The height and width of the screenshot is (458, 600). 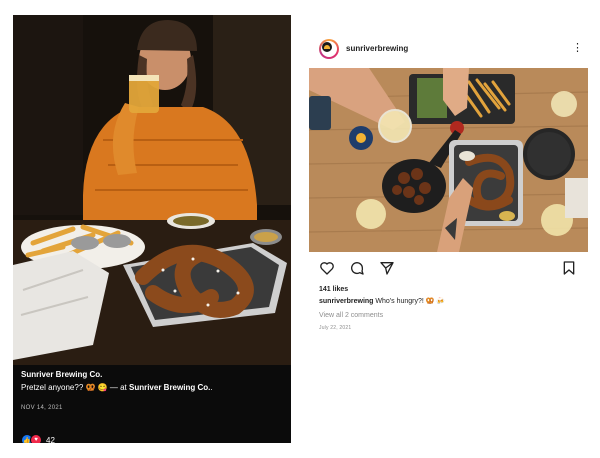 What do you see at coordinates (377, 48) in the screenshot?
I see `username: sunriverbrewing` at bounding box center [377, 48].